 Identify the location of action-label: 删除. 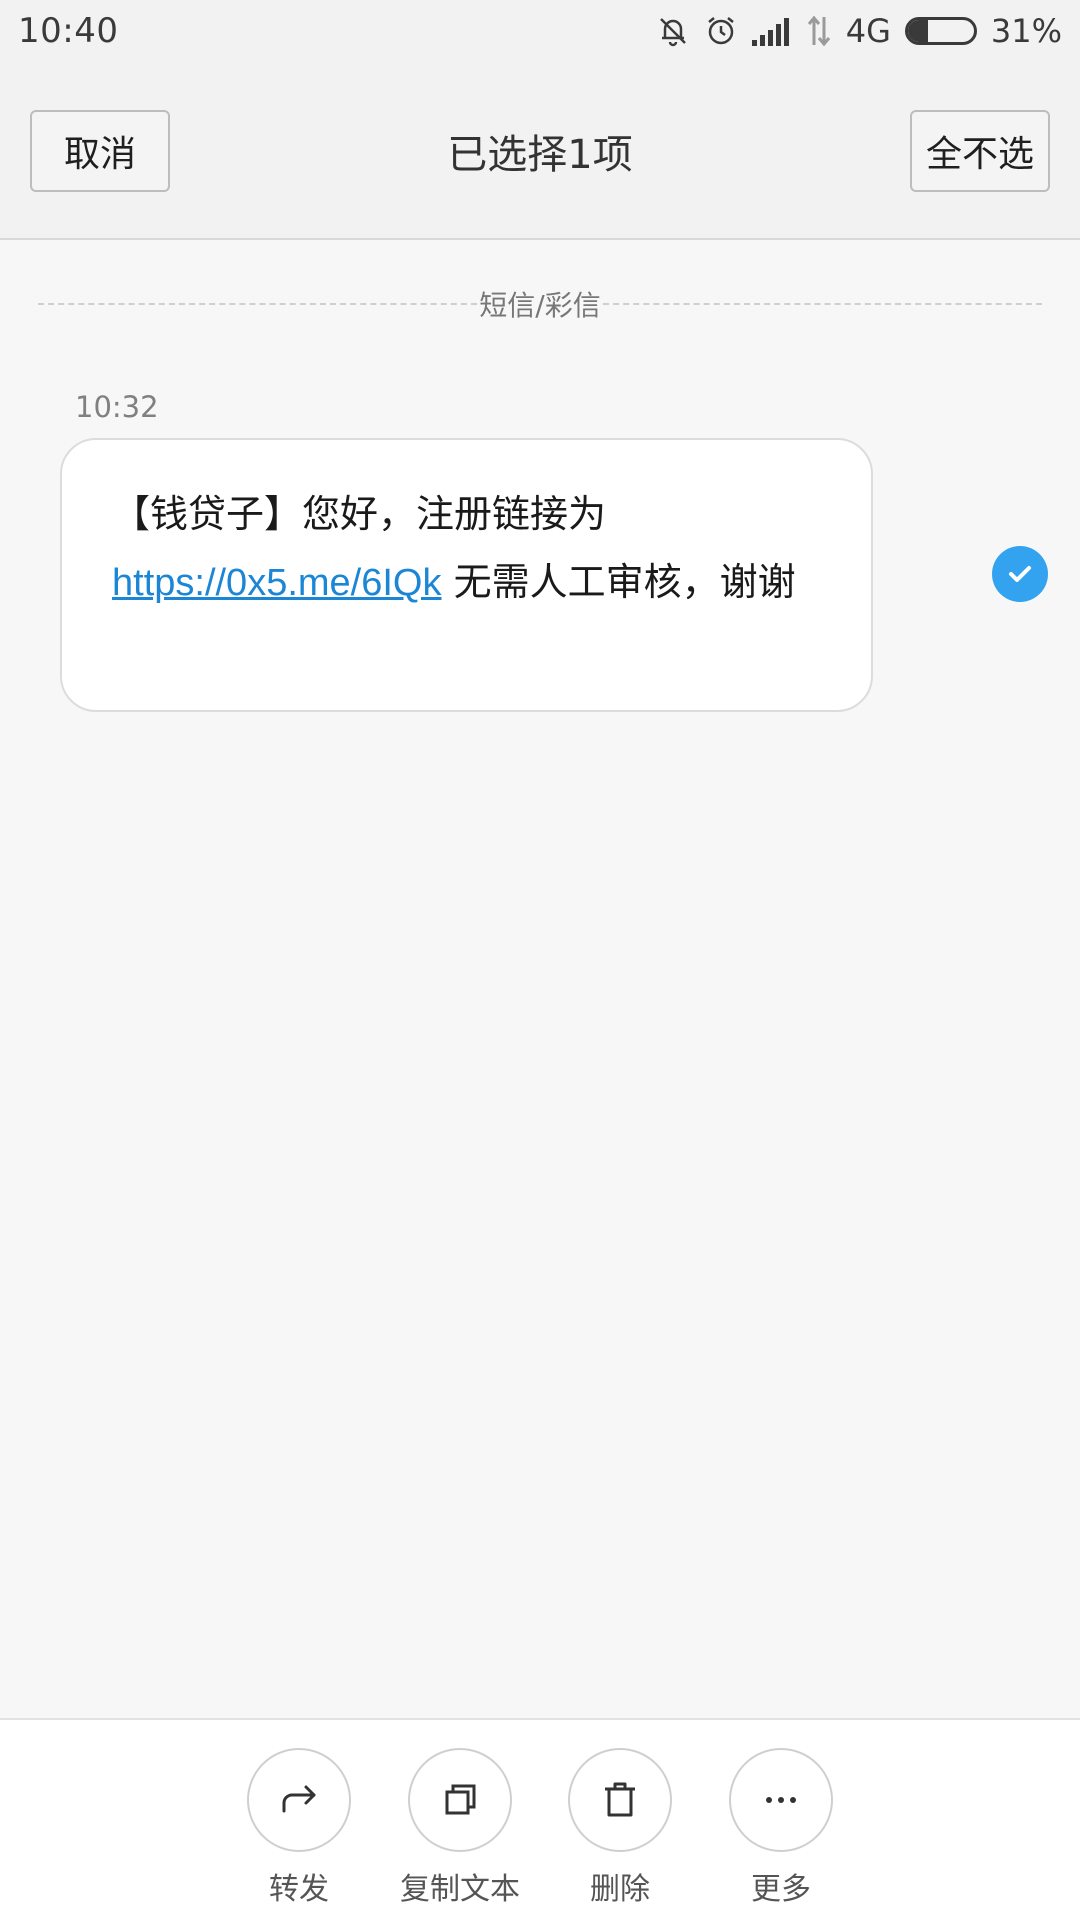
(620, 1889).